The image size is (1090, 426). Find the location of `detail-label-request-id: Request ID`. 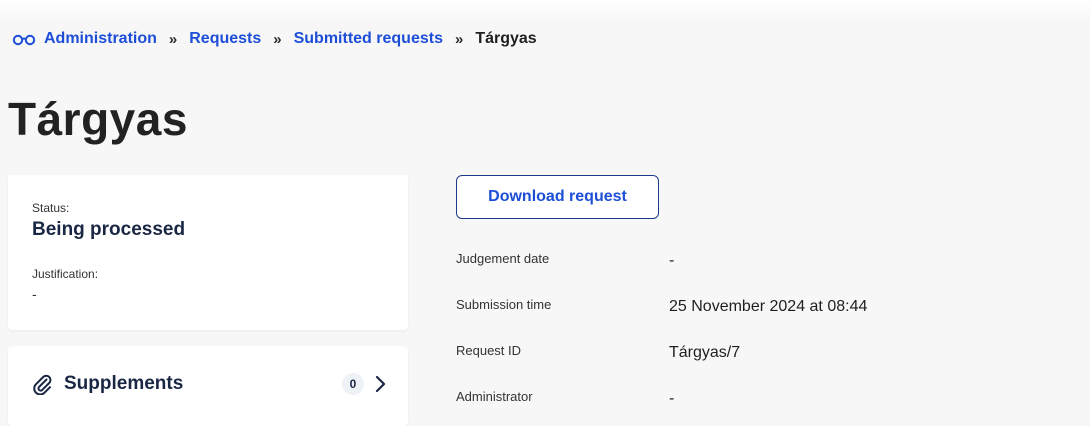

detail-label-request-id: Request ID is located at coordinates (489, 350).